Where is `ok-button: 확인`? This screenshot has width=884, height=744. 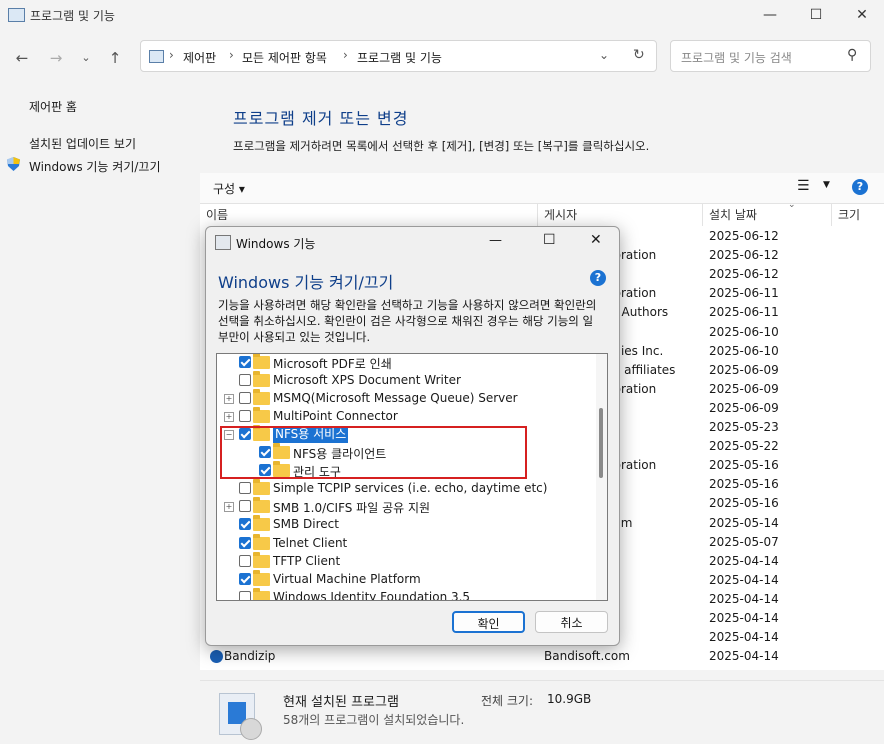
ok-button: 확인 is located at coordinates (488, 622).